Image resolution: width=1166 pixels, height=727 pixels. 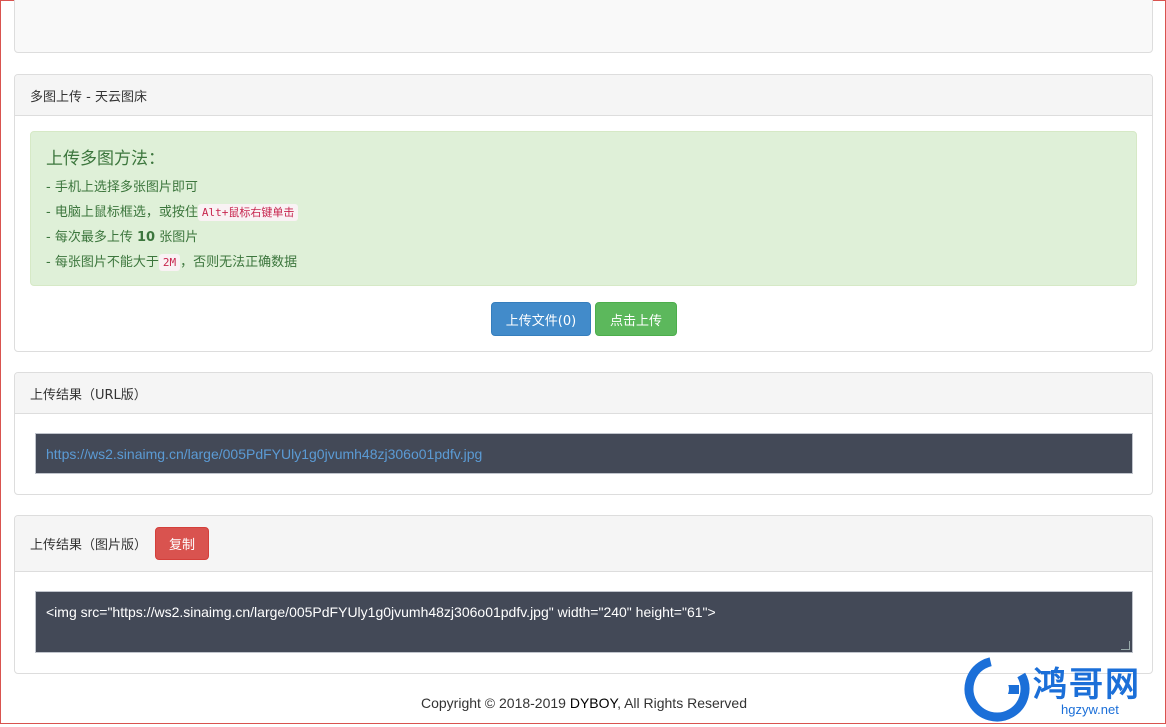 I want to click on watermark-logo: 鸿哥网 hgzyw.net, so click(x=1063, y=689).